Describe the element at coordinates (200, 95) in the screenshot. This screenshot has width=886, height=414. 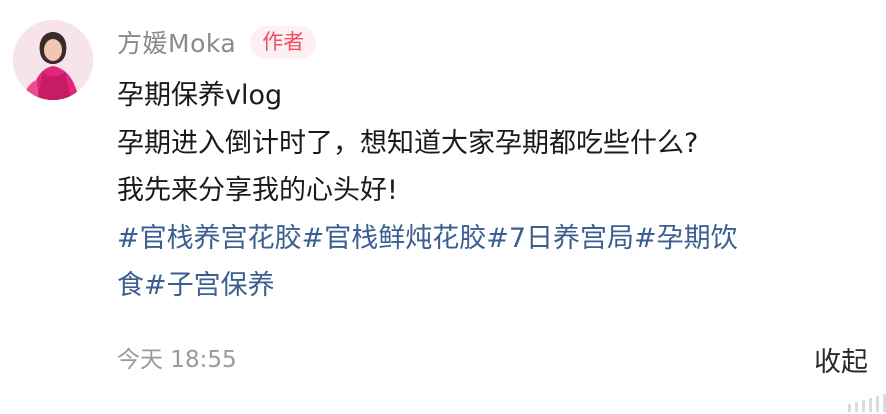
I see `content-line: 孕期保养vlog` at that location.